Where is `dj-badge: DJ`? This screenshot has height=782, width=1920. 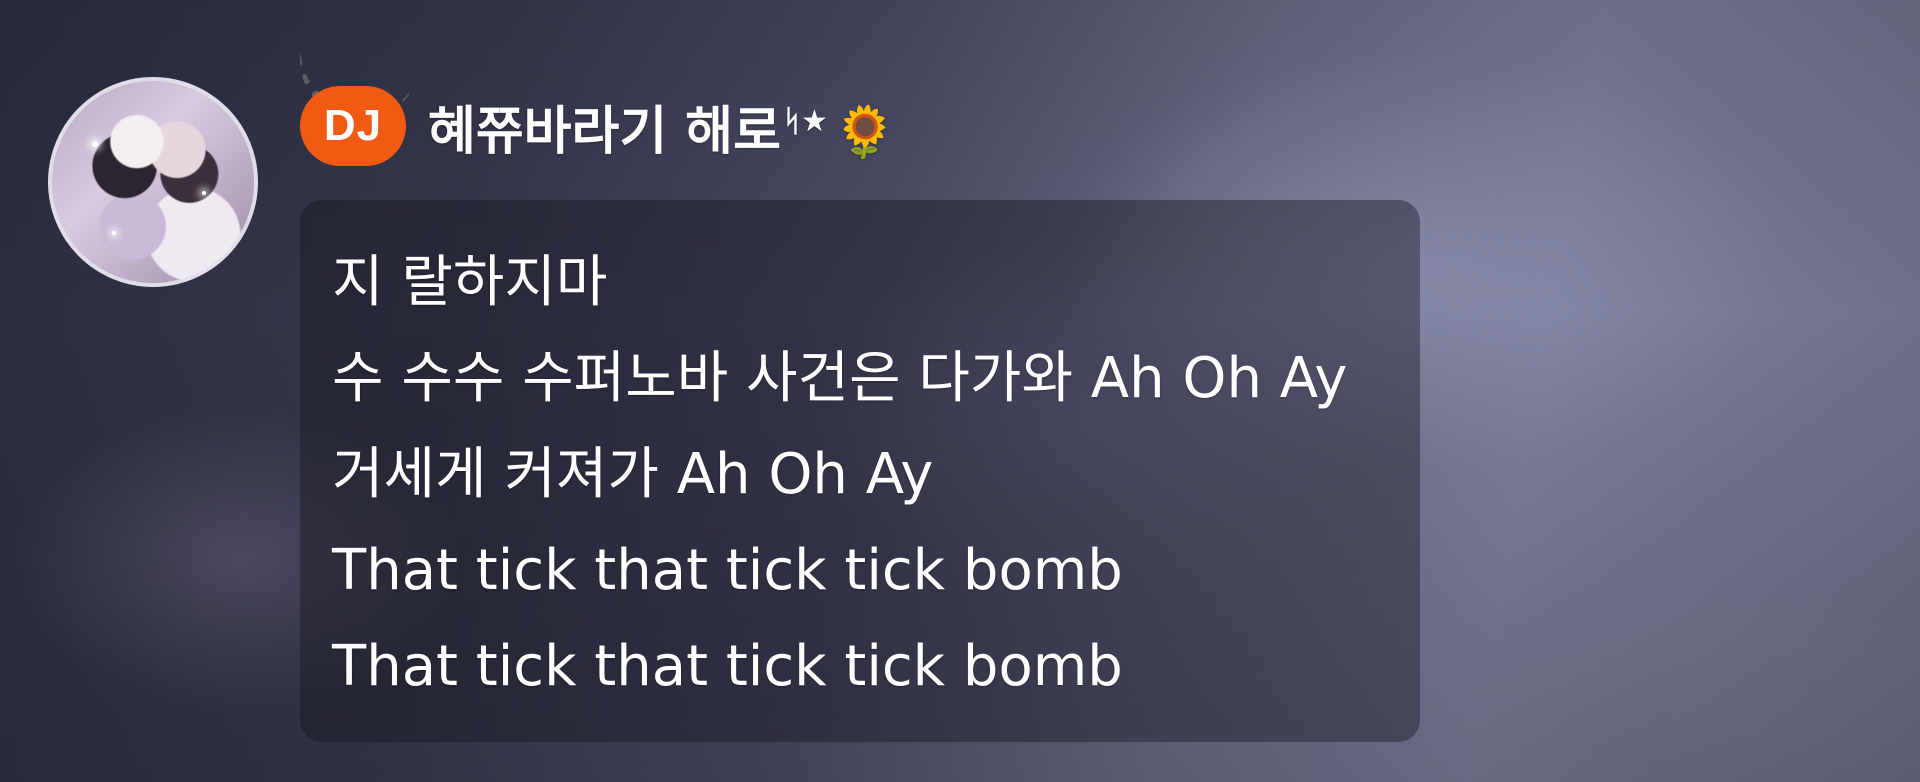
dj-badge: DJ is located at coordinates (353, 126).